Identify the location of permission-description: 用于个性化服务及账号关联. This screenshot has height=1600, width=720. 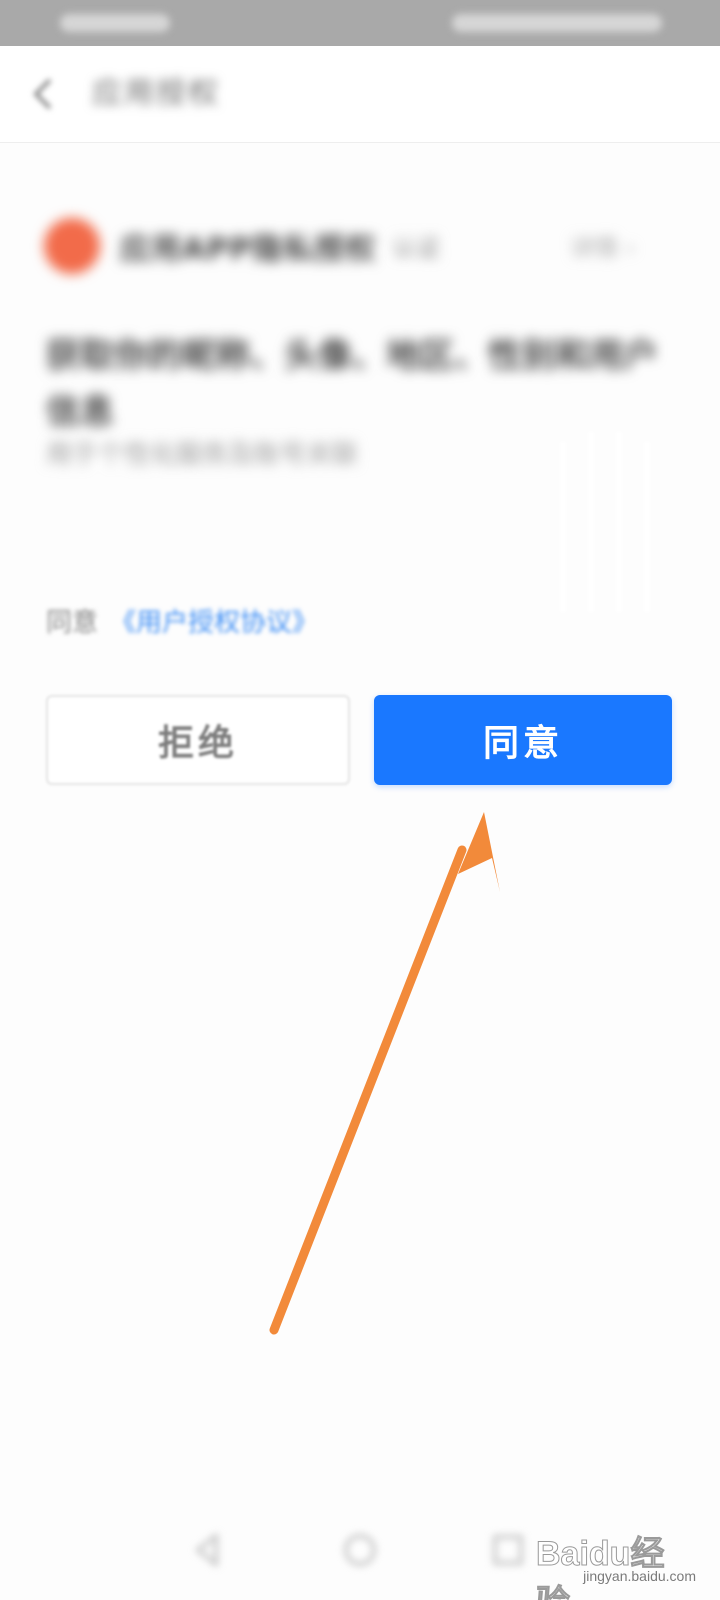
(202, 455).